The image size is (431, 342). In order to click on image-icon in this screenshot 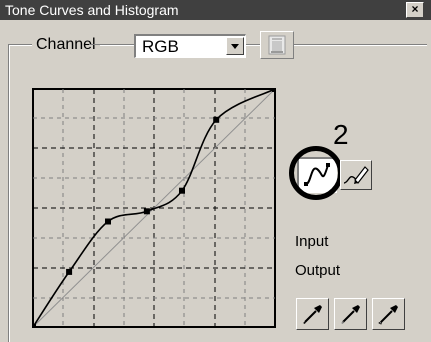, I will do `click(277, 45)`.